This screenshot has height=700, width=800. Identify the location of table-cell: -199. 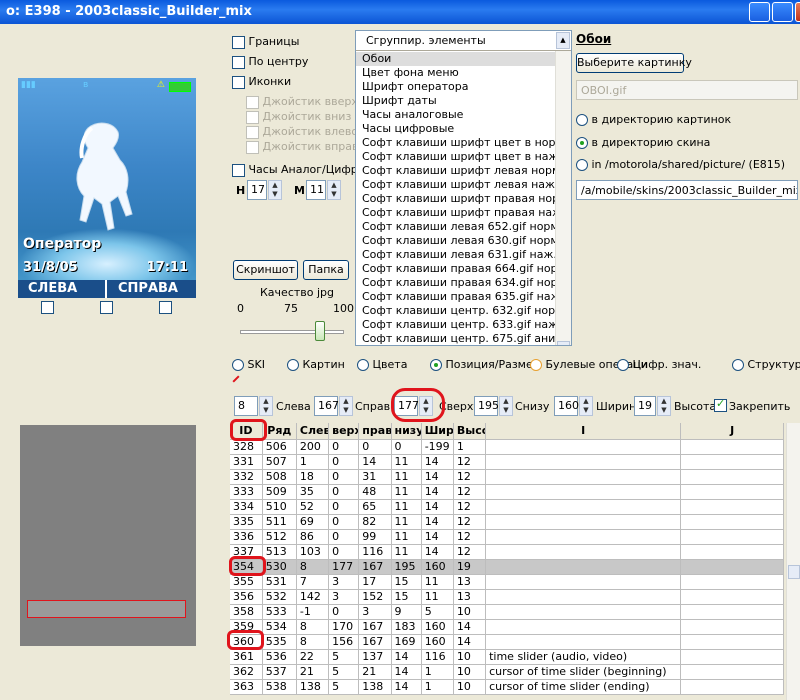
(437, 447).